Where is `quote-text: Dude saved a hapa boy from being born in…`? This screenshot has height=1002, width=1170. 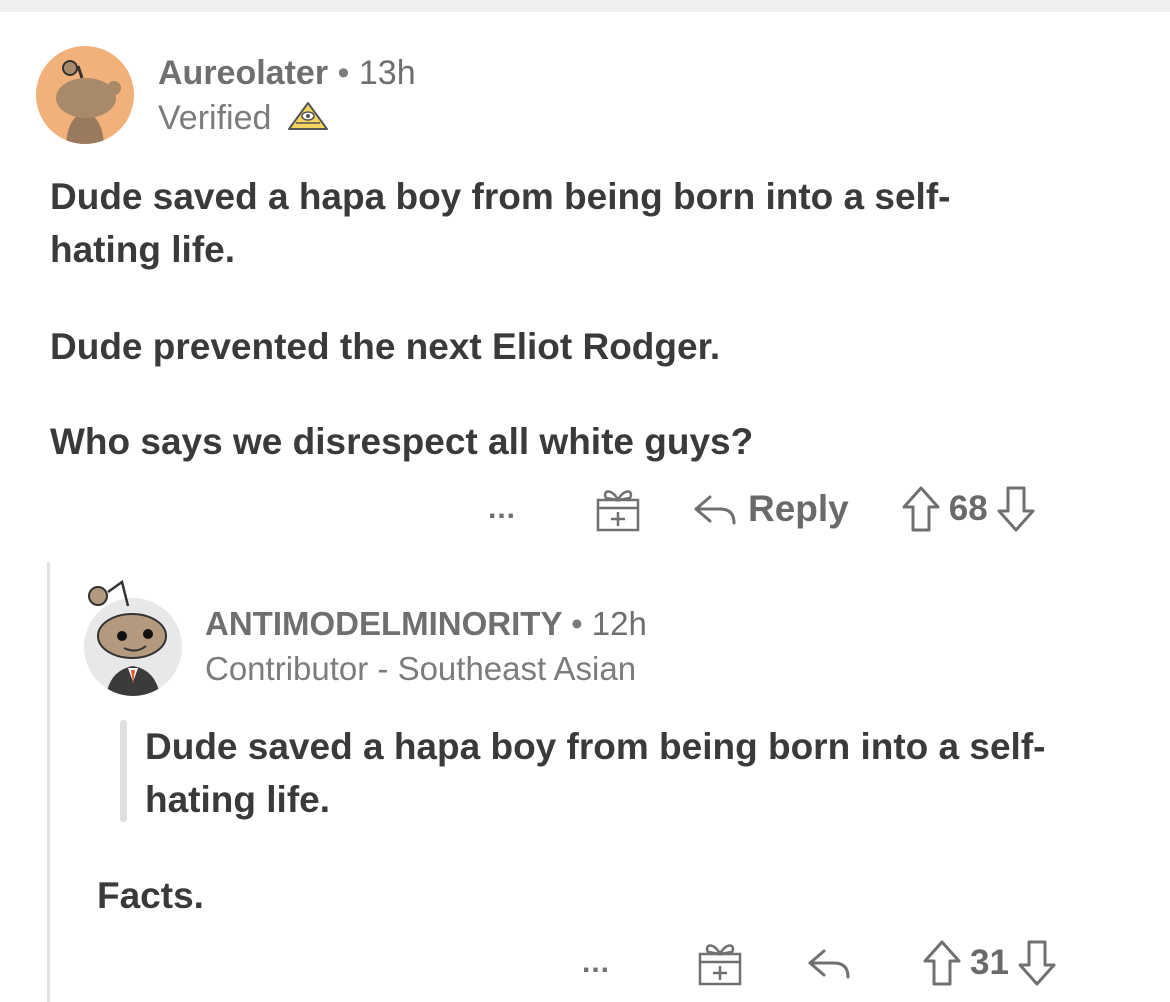
quote-text: Dude saved a hapa boy from being born in… is located at coordinates (595, 773).